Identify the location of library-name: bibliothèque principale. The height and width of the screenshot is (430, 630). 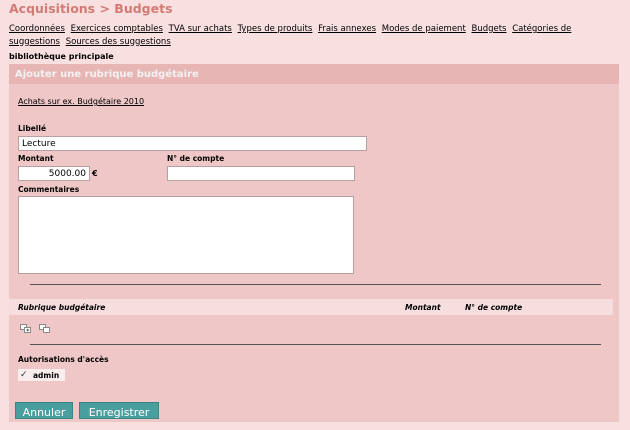
(61, 56).